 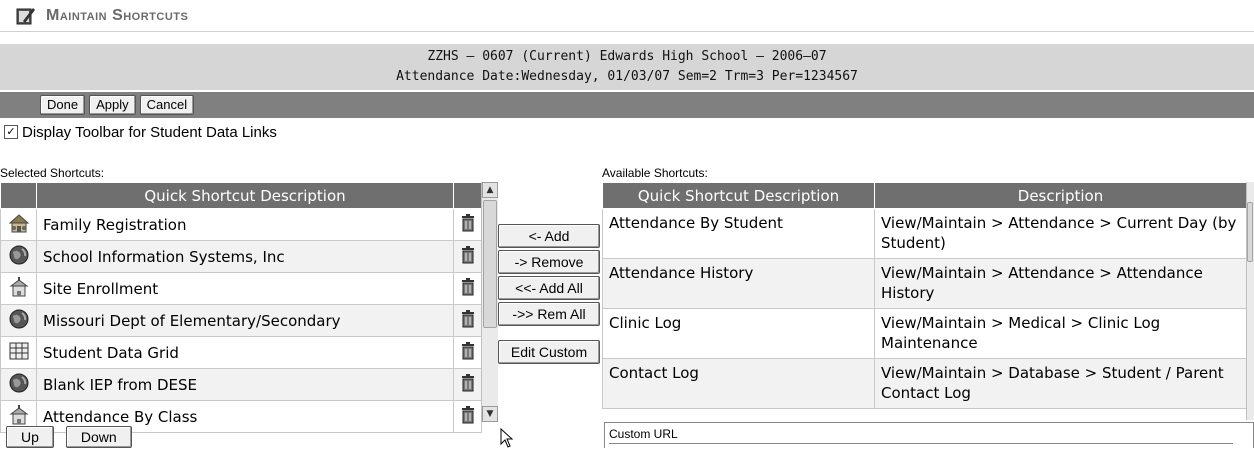 I want to click on order-buttons: Up Down, so click(x=69, y=437).